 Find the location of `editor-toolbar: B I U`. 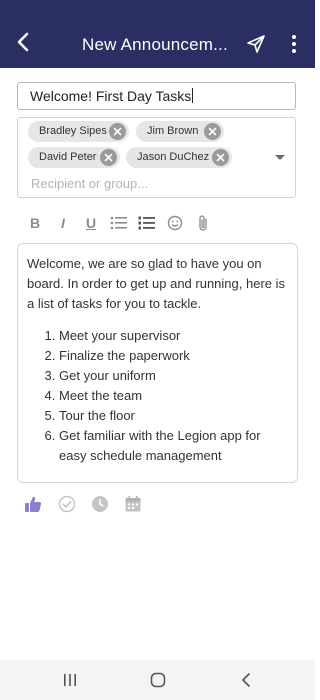

editor-toolbar: B I U is located at coordinates (159, 223).